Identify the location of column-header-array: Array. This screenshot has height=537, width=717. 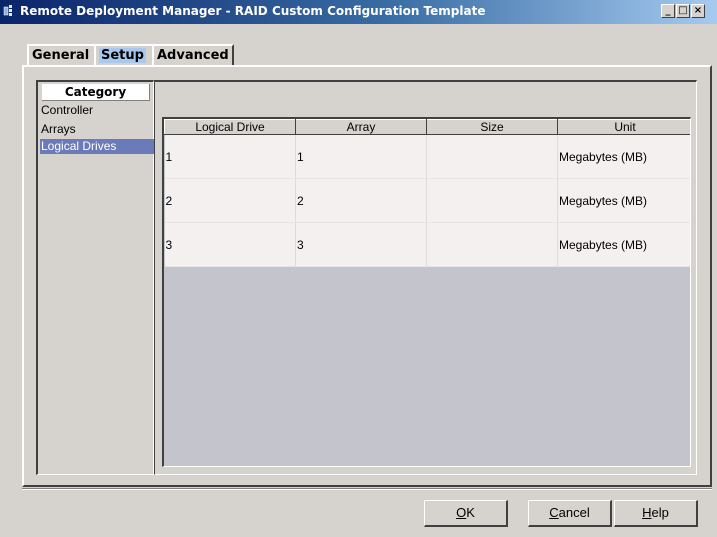
(361, 127).